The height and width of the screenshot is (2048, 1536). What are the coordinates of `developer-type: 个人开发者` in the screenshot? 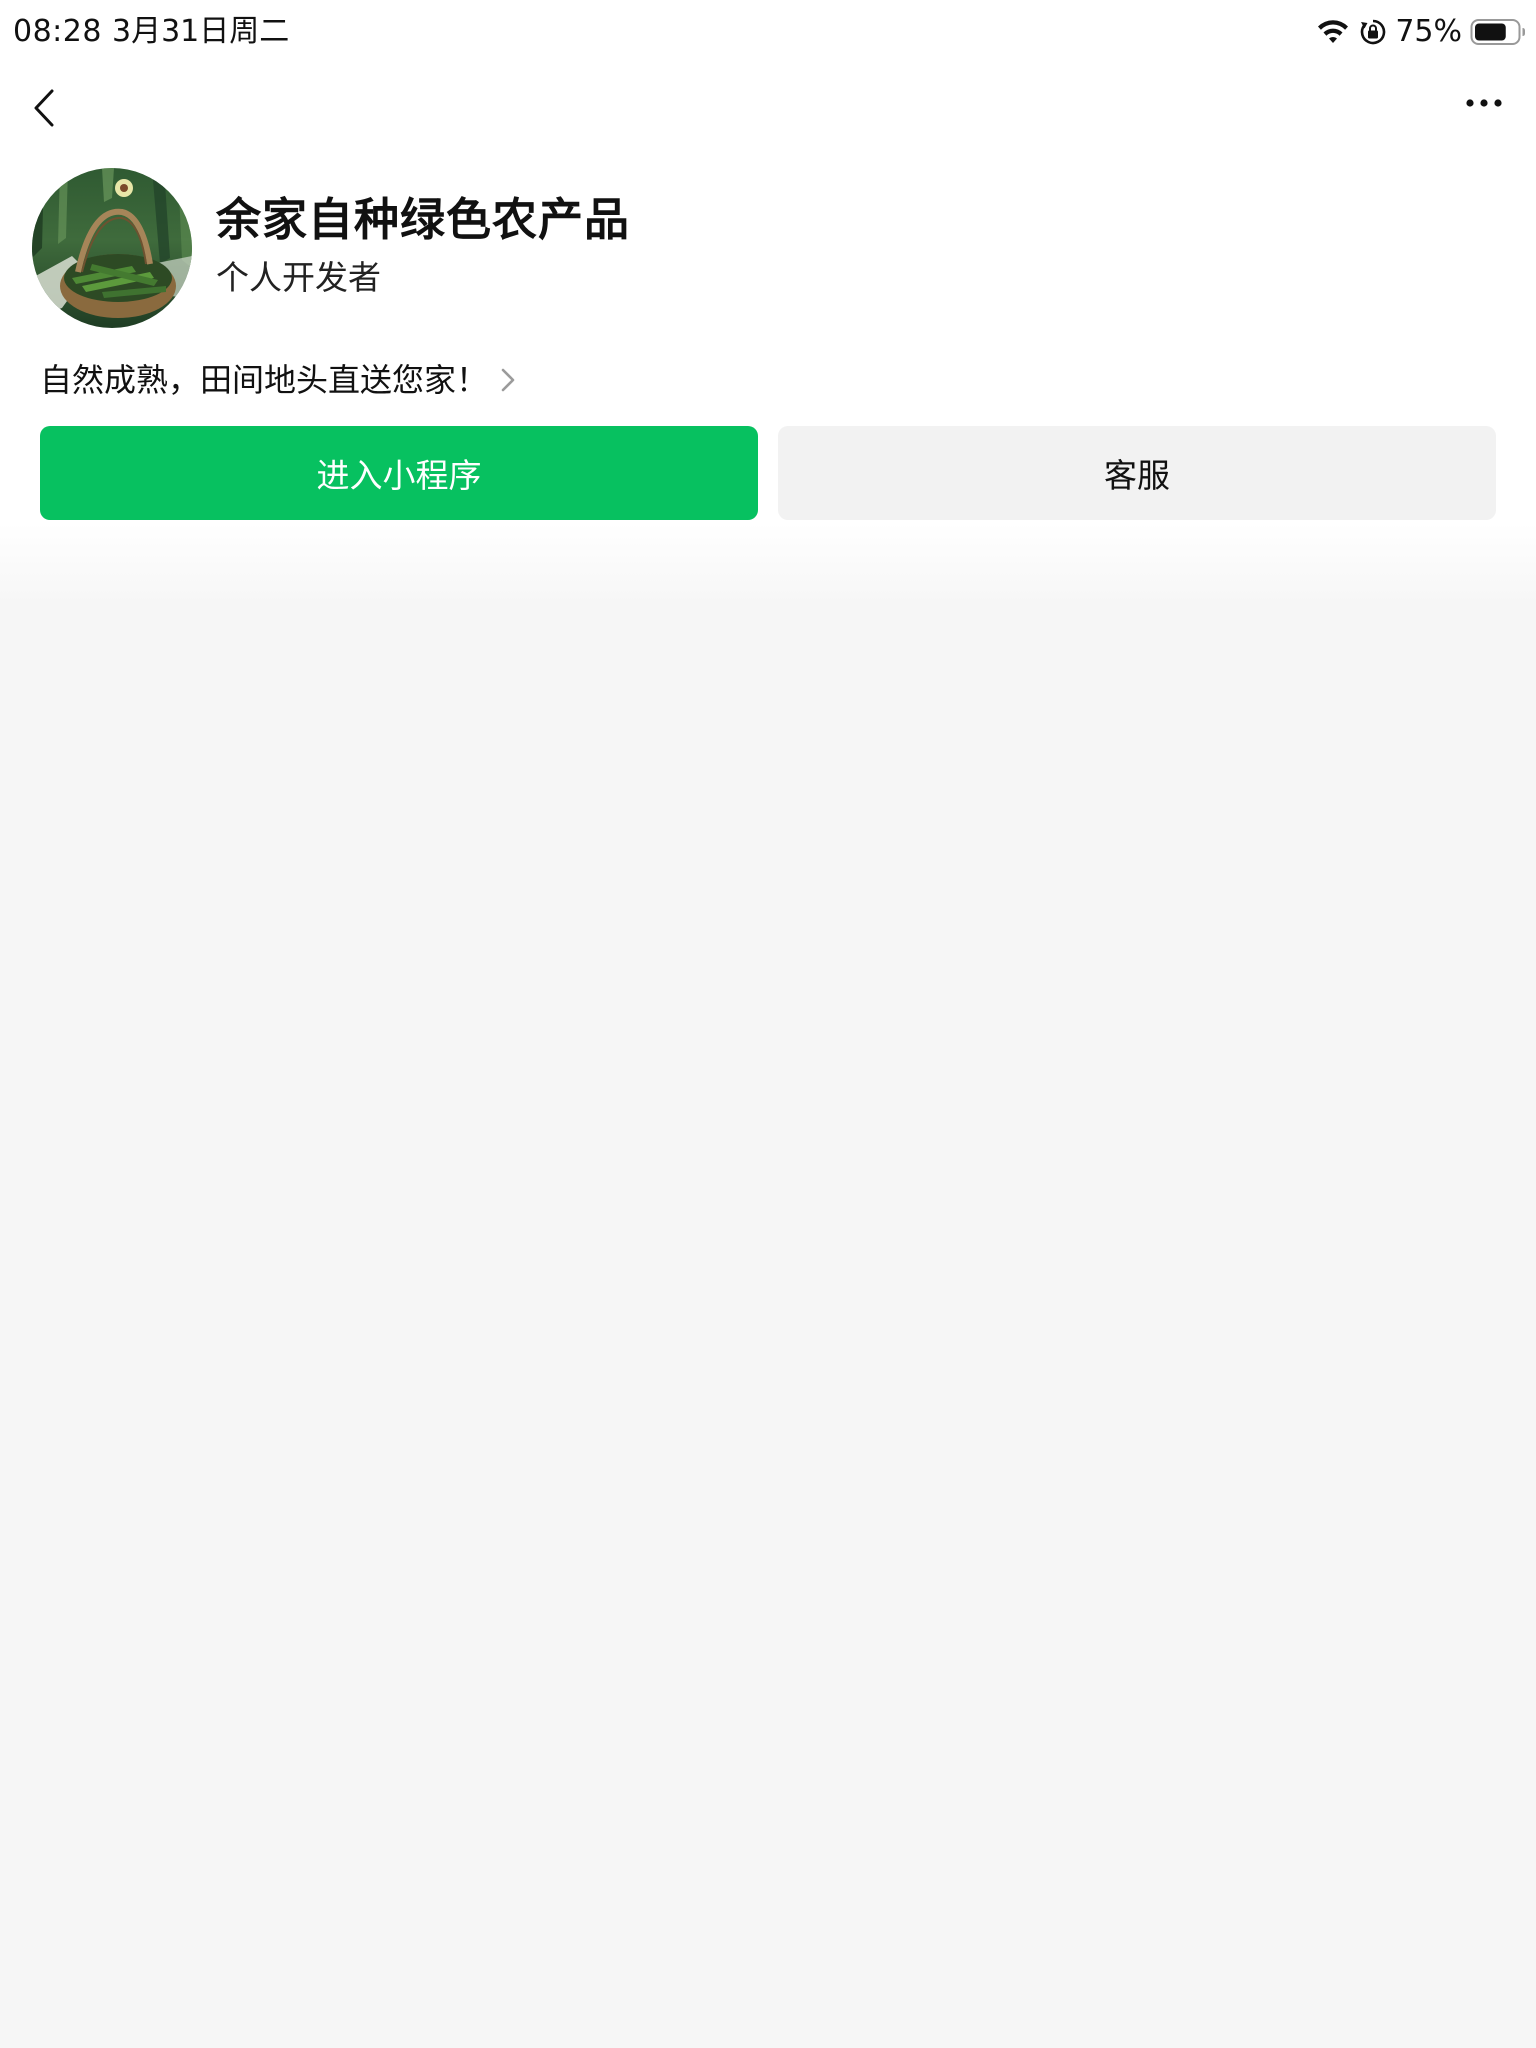 It's located at (298, 277).